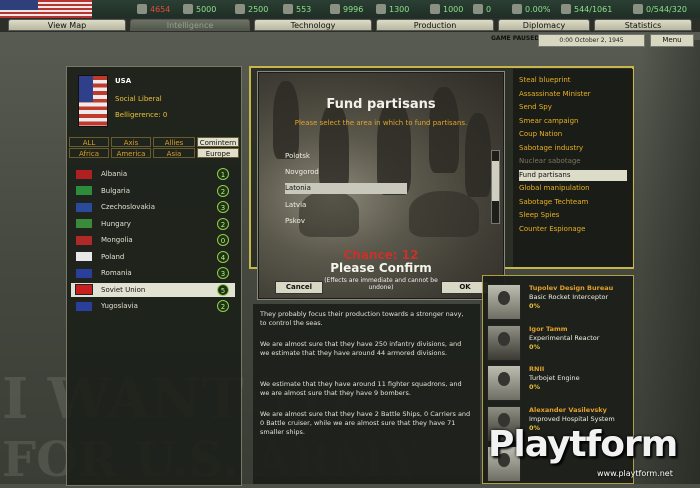 This screenshot has height=488, width=700. Describe the element at coordinates (89, 153) in the screenshot. I see `filter-africa: Africa` at that location.